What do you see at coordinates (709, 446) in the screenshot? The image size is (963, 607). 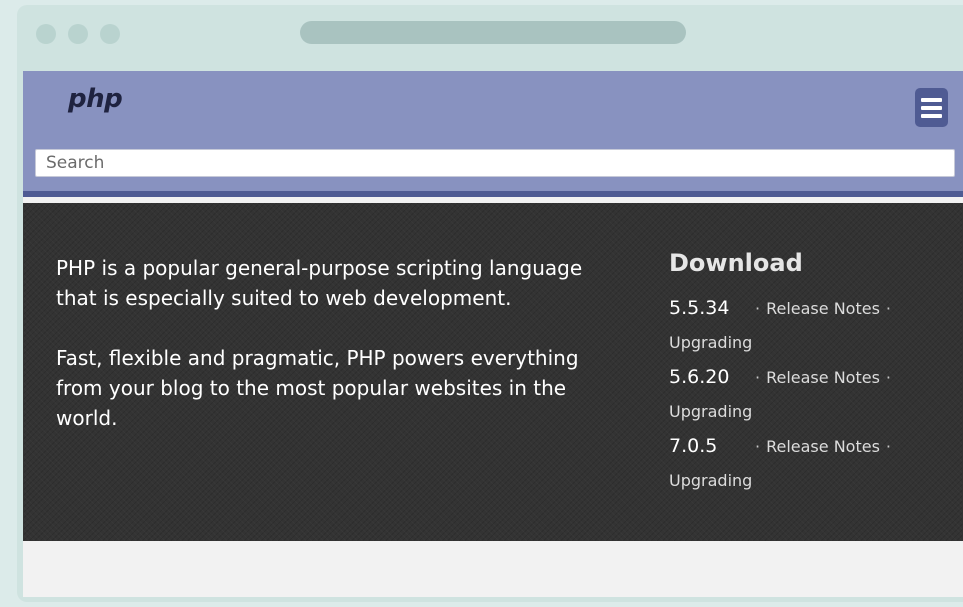 I see `release-version-link: 7.0.5` at bounding box center [709, 446].